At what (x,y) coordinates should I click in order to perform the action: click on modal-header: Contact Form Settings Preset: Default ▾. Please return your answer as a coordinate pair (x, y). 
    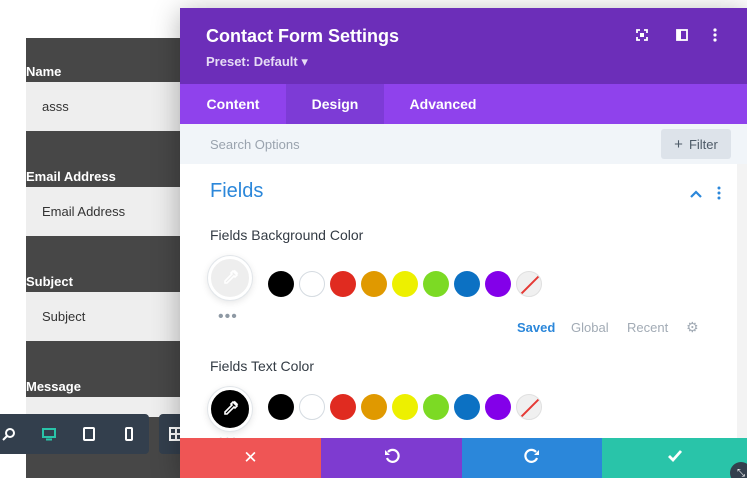
    Looking at the image, I should click on (463, 46).